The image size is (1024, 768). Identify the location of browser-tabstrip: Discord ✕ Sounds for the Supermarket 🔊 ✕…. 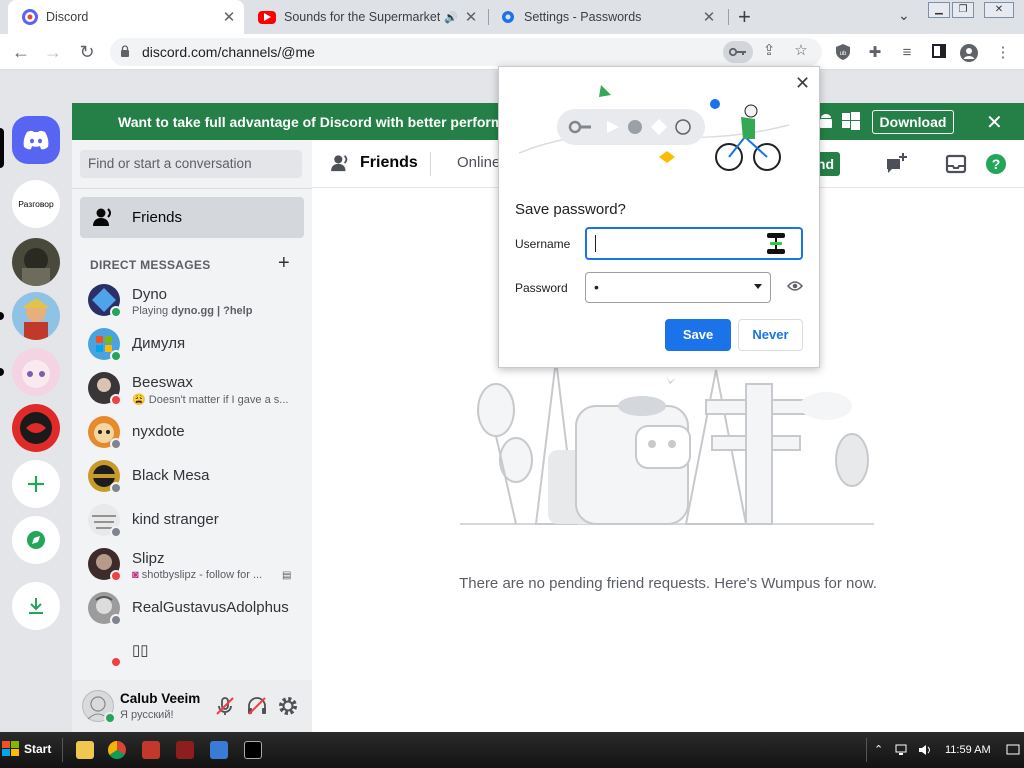
(512, 17).